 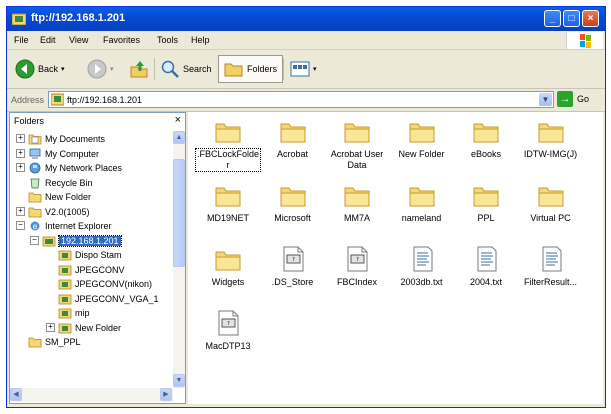 I want to click on menu-favorites: Favorites, so click(x=121, y=40).